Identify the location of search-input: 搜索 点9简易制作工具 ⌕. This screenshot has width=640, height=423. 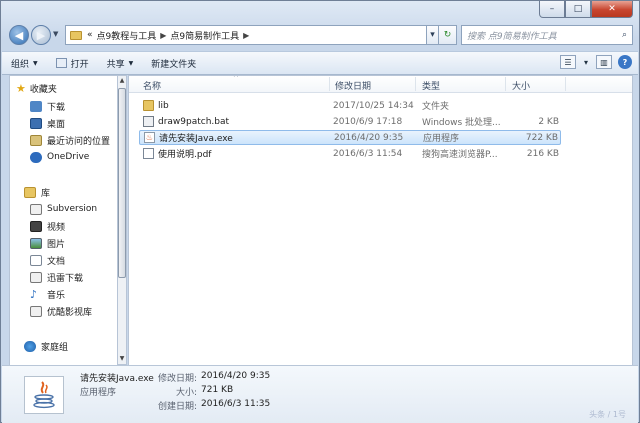
(547, 35).